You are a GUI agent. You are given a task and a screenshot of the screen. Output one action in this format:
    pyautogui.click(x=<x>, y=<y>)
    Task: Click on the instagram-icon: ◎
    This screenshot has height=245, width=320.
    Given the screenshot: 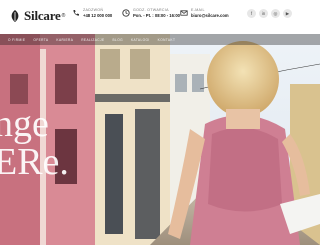 What is the action you would take?
    pyautogui.click(x=275, y=13)
    